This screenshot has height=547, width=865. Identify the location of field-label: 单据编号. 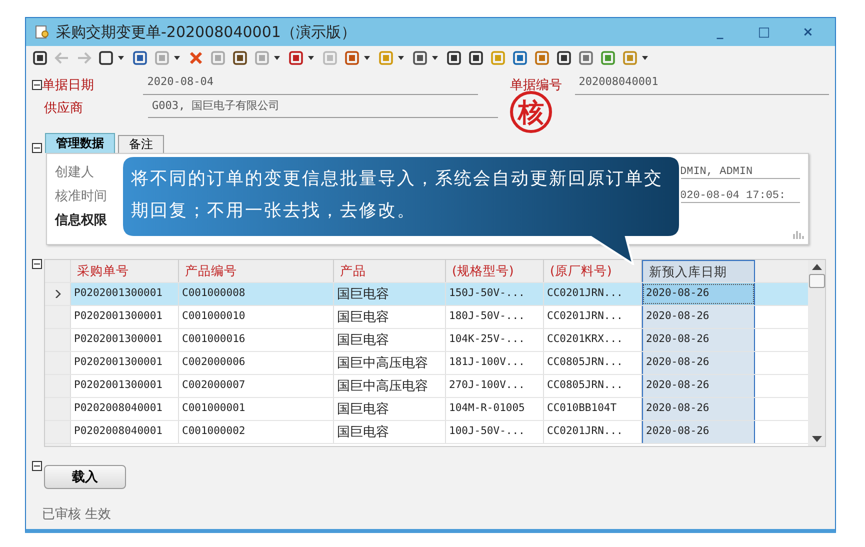
(536, 85).